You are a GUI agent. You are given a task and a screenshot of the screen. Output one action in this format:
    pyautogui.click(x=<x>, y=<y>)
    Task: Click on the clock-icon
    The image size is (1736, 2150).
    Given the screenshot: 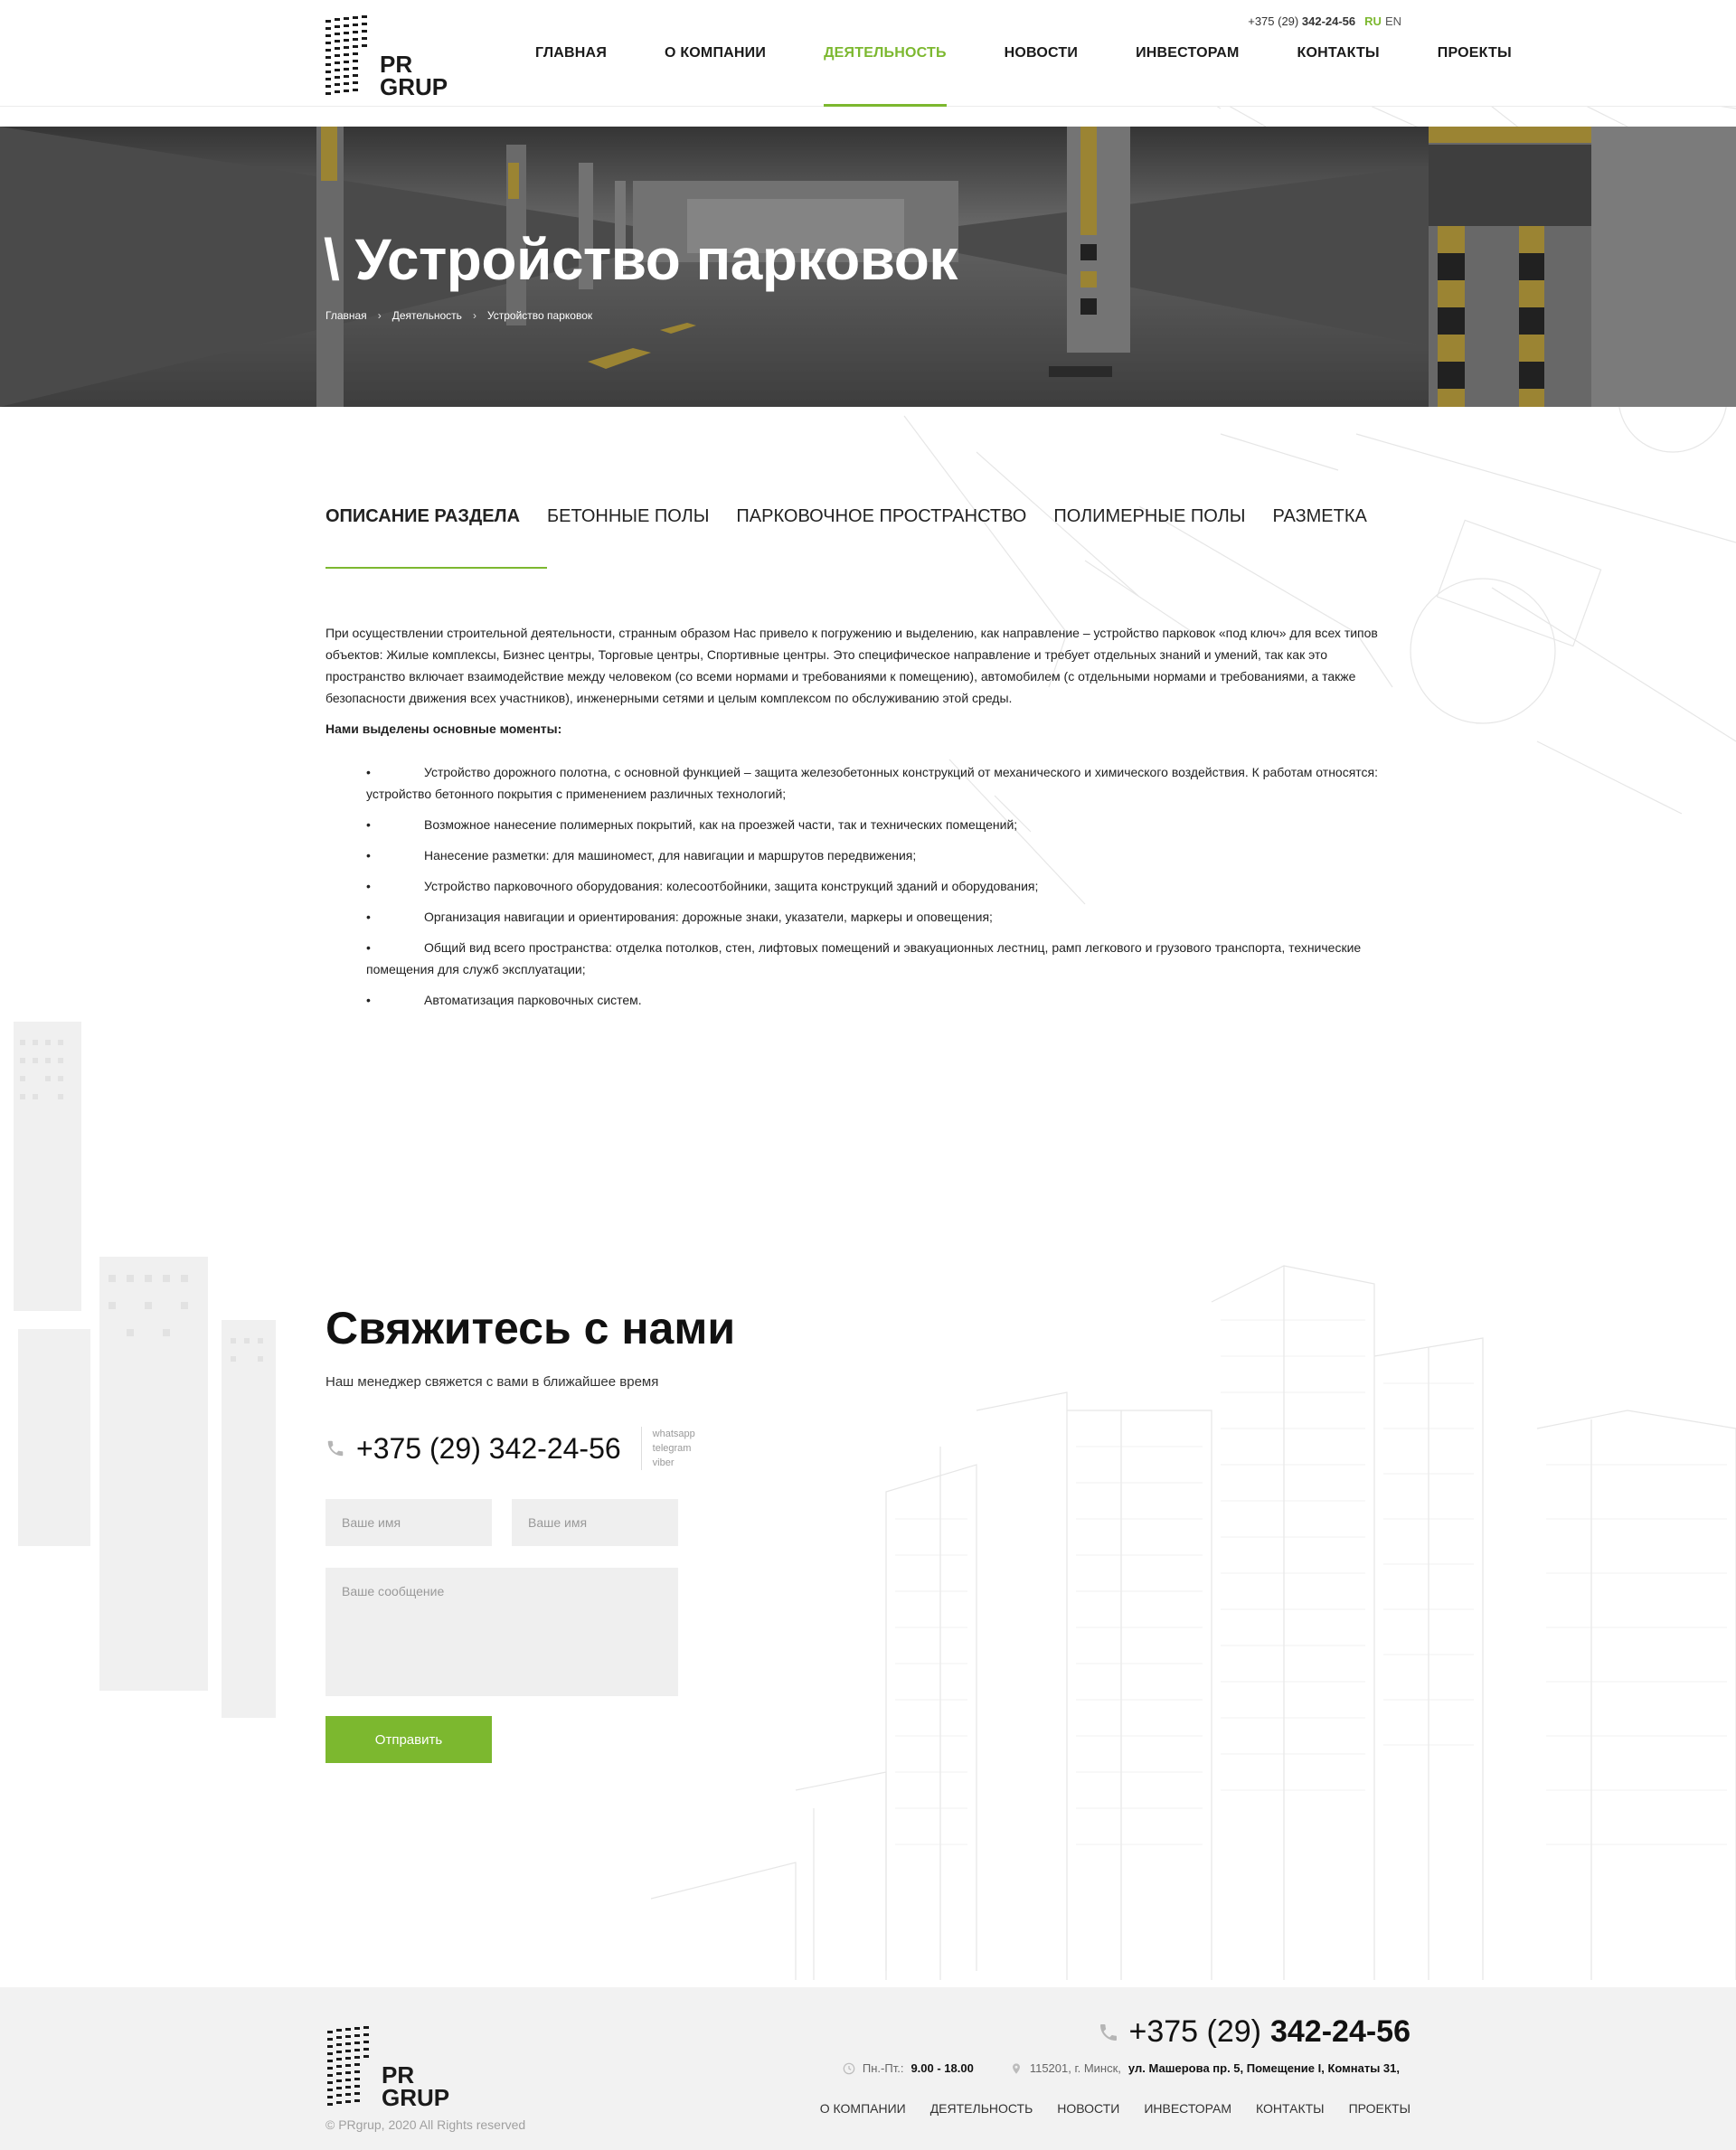 What is the action you would take?
    pyautogui.click(x=849, y=2068)
    